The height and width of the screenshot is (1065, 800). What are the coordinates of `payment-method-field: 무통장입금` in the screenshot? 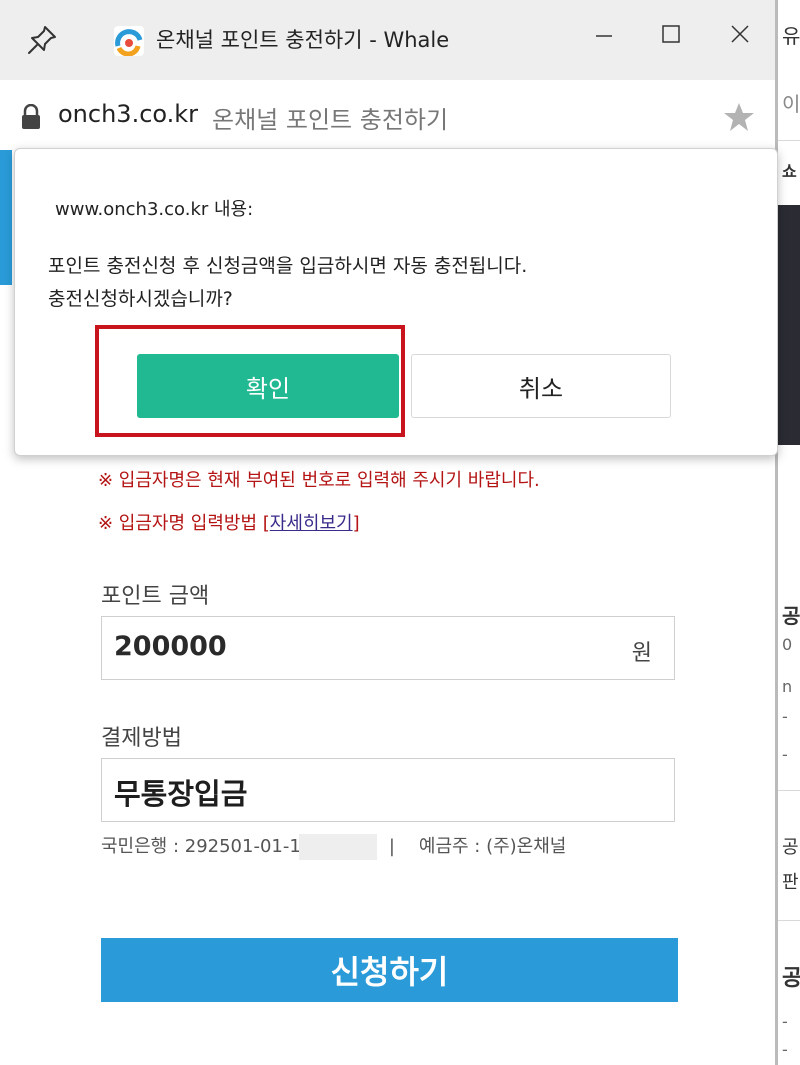 It's located at (388, 790).